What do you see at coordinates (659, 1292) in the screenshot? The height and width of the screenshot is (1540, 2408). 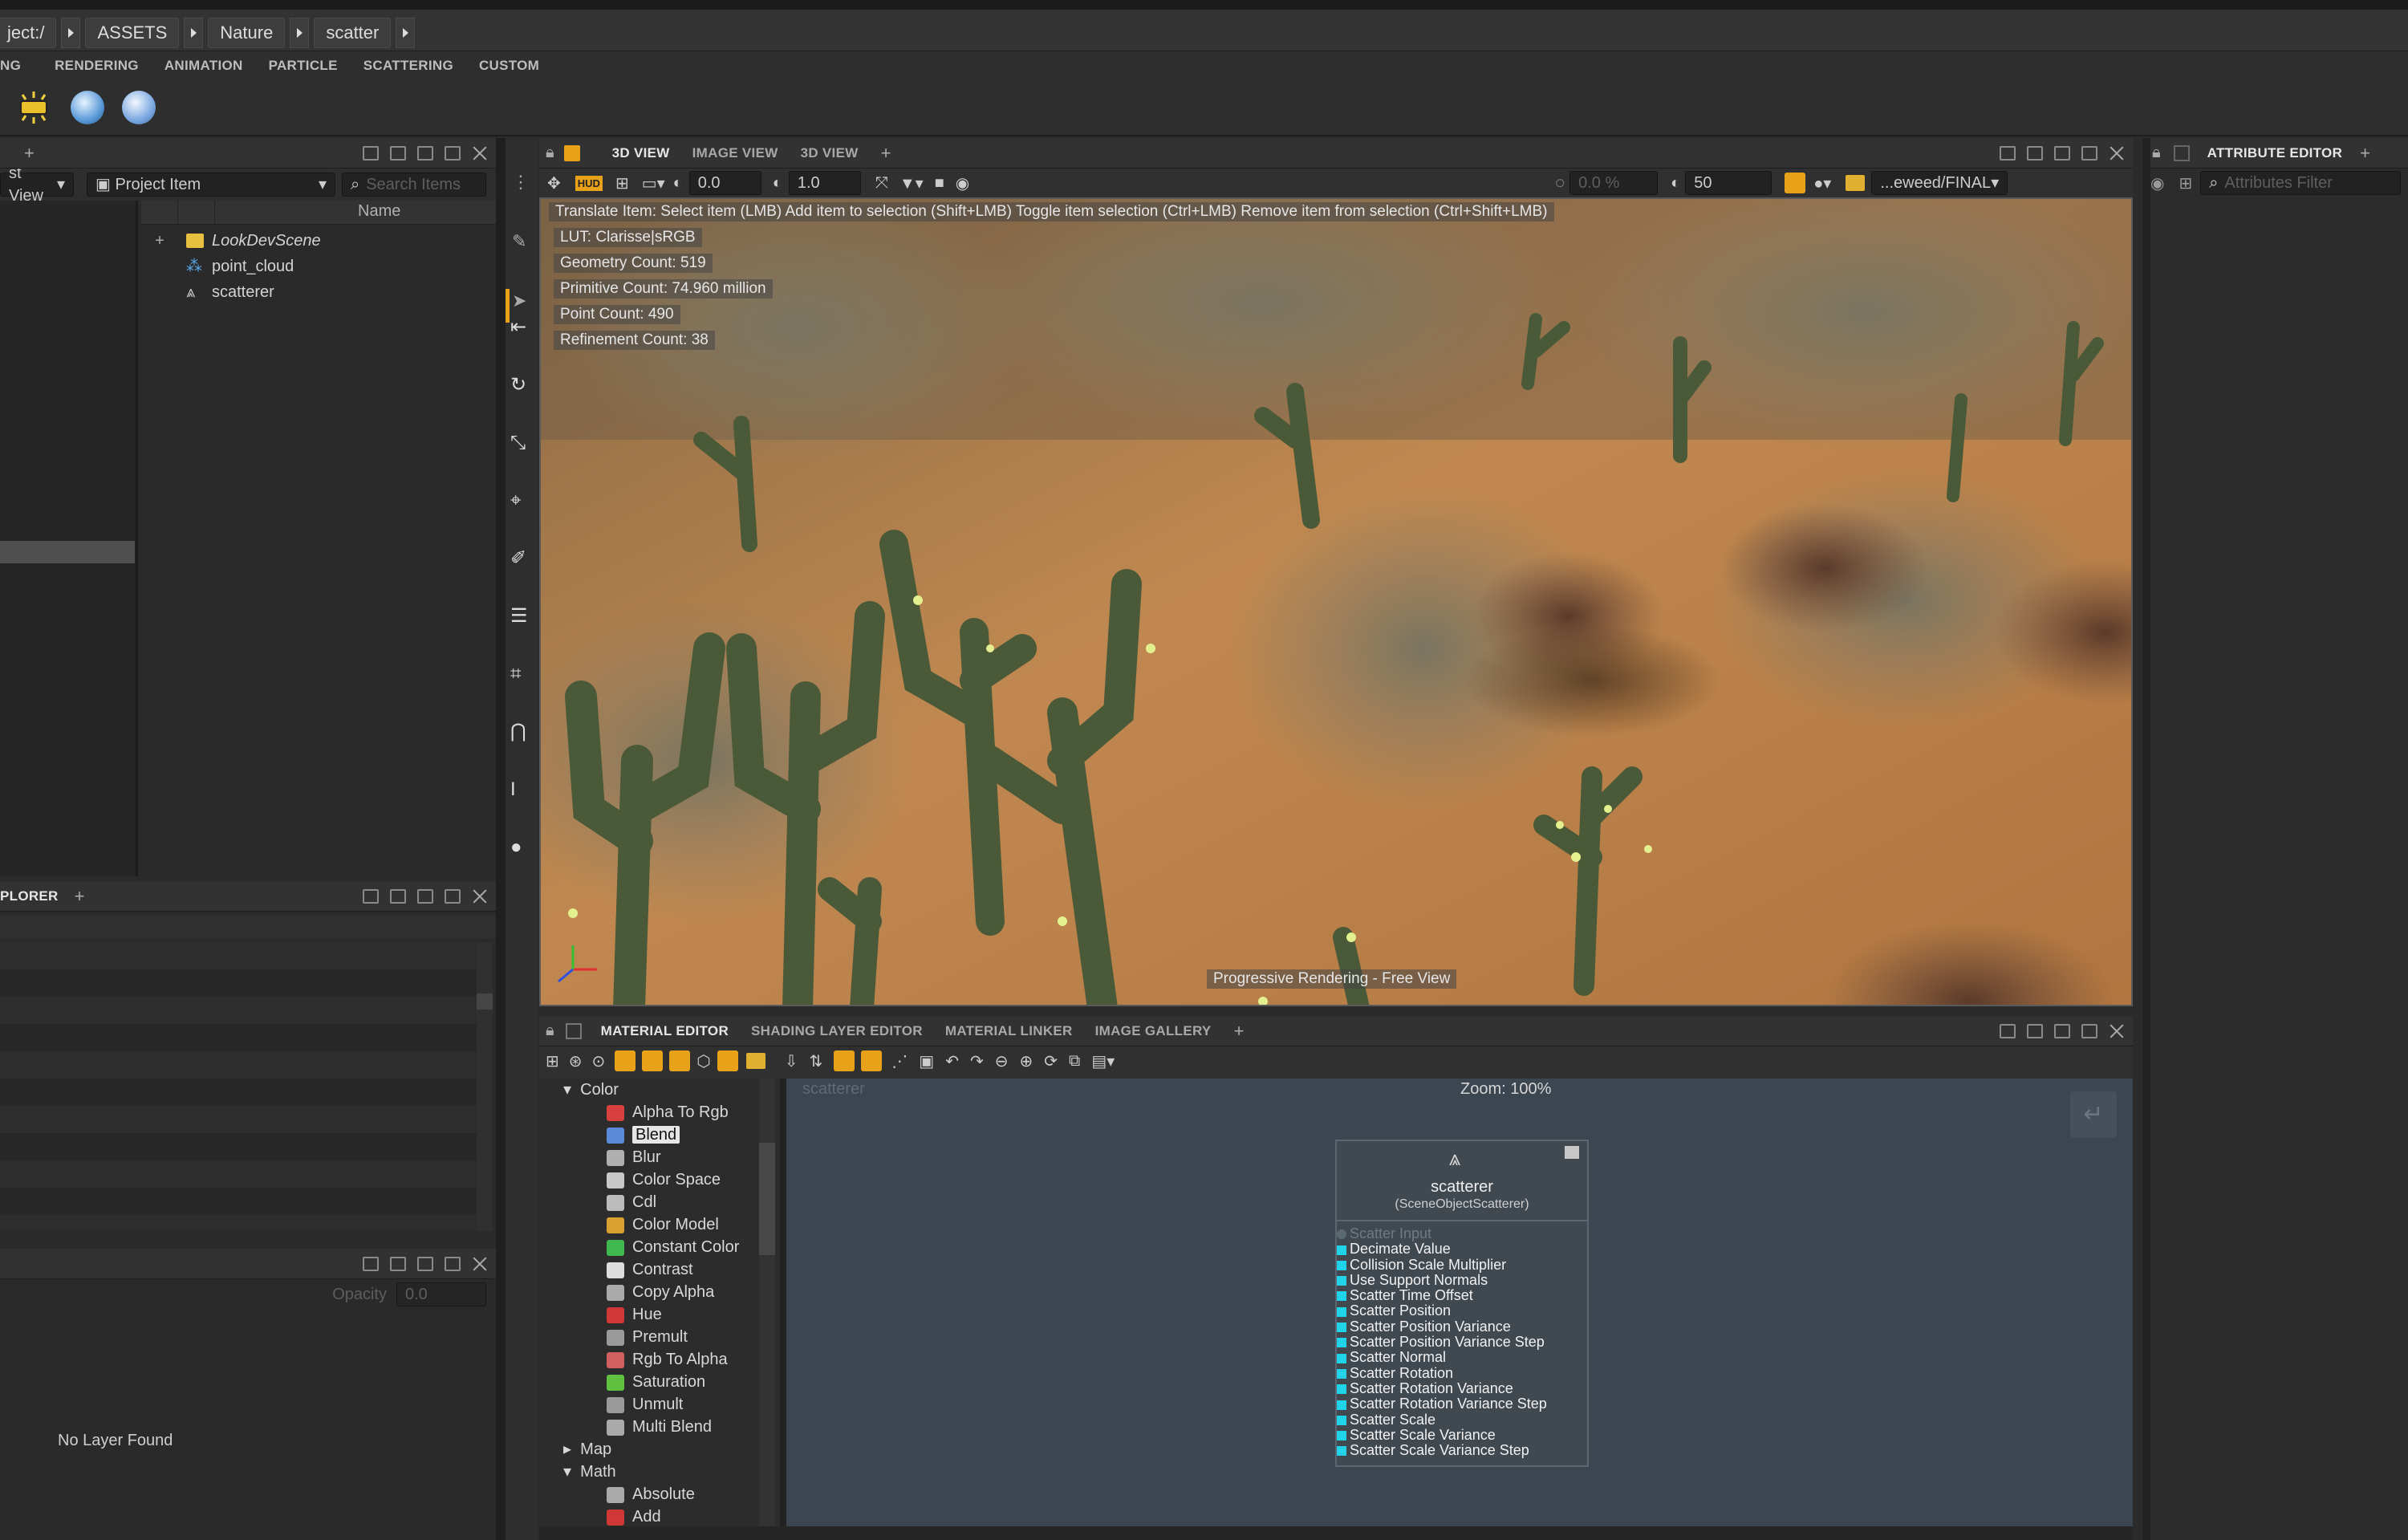 I see `library-item: Copy Alpha` at bounding box center [659, 1292].